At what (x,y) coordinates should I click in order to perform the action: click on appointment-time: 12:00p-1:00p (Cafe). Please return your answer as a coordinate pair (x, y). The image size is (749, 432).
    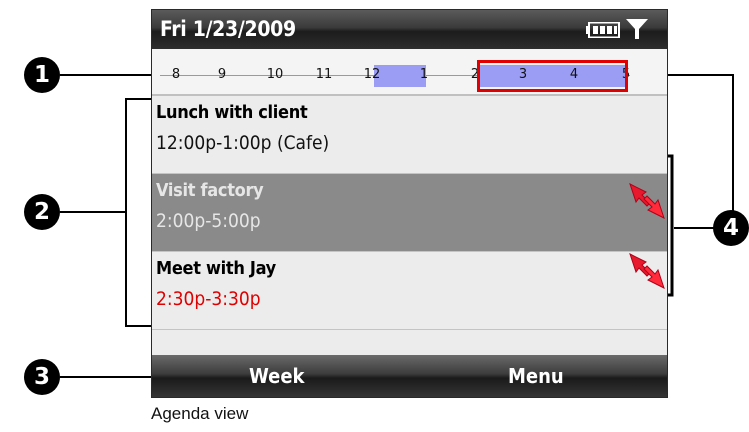
    Looking at the image, I should click on (243, 143).